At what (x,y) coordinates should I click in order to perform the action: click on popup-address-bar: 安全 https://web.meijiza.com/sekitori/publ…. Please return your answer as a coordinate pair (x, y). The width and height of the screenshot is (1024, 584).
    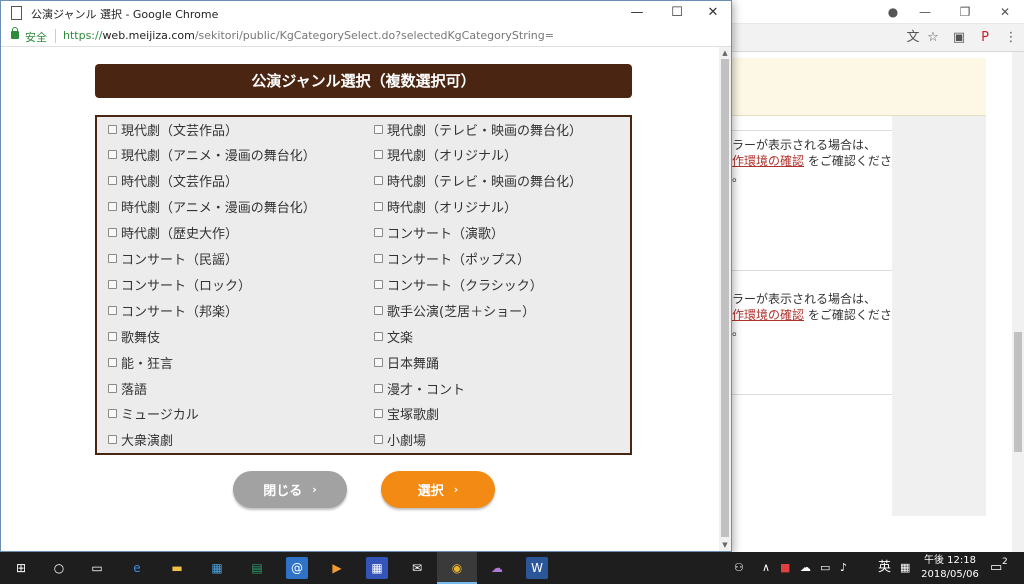
    Looking at the image, I should click on (366, 36).